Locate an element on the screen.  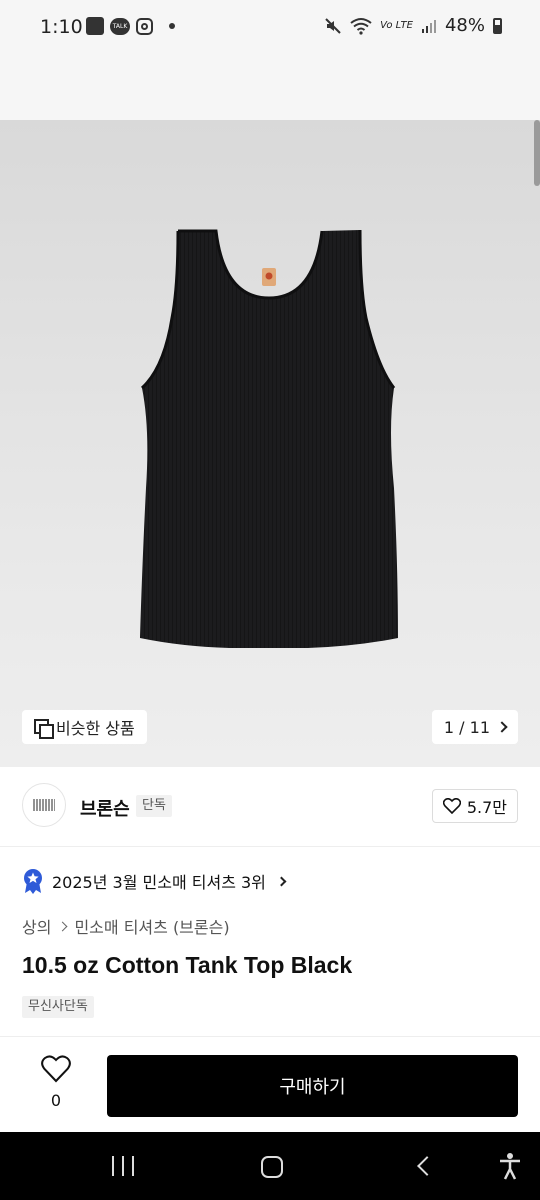
breadcrumb-subcategory: 민소매 티셔츠 (브론슨) is located at coordinates (151, 926).